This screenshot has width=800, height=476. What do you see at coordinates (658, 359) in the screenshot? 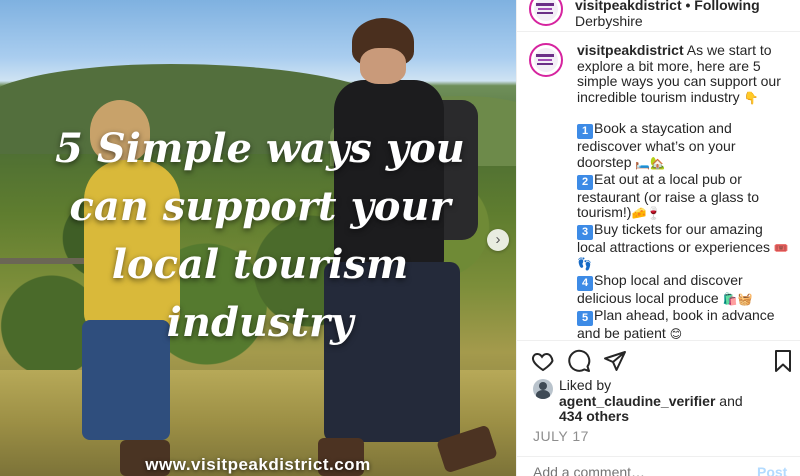
I see `post-actions-bar` at bounding box center [658, 359].